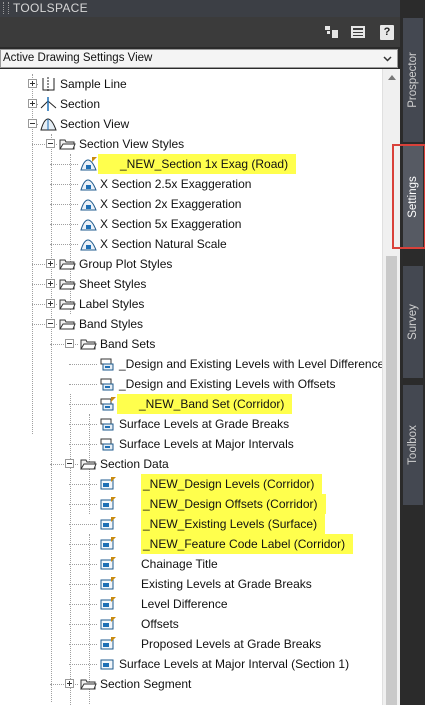 The height and width of the screenshot is (705, 425). What do you see at coordinates (200, 8) in the screenshot?
I see `palette-titlebar: TOOLSPACE` at bounding box center [200, 8].